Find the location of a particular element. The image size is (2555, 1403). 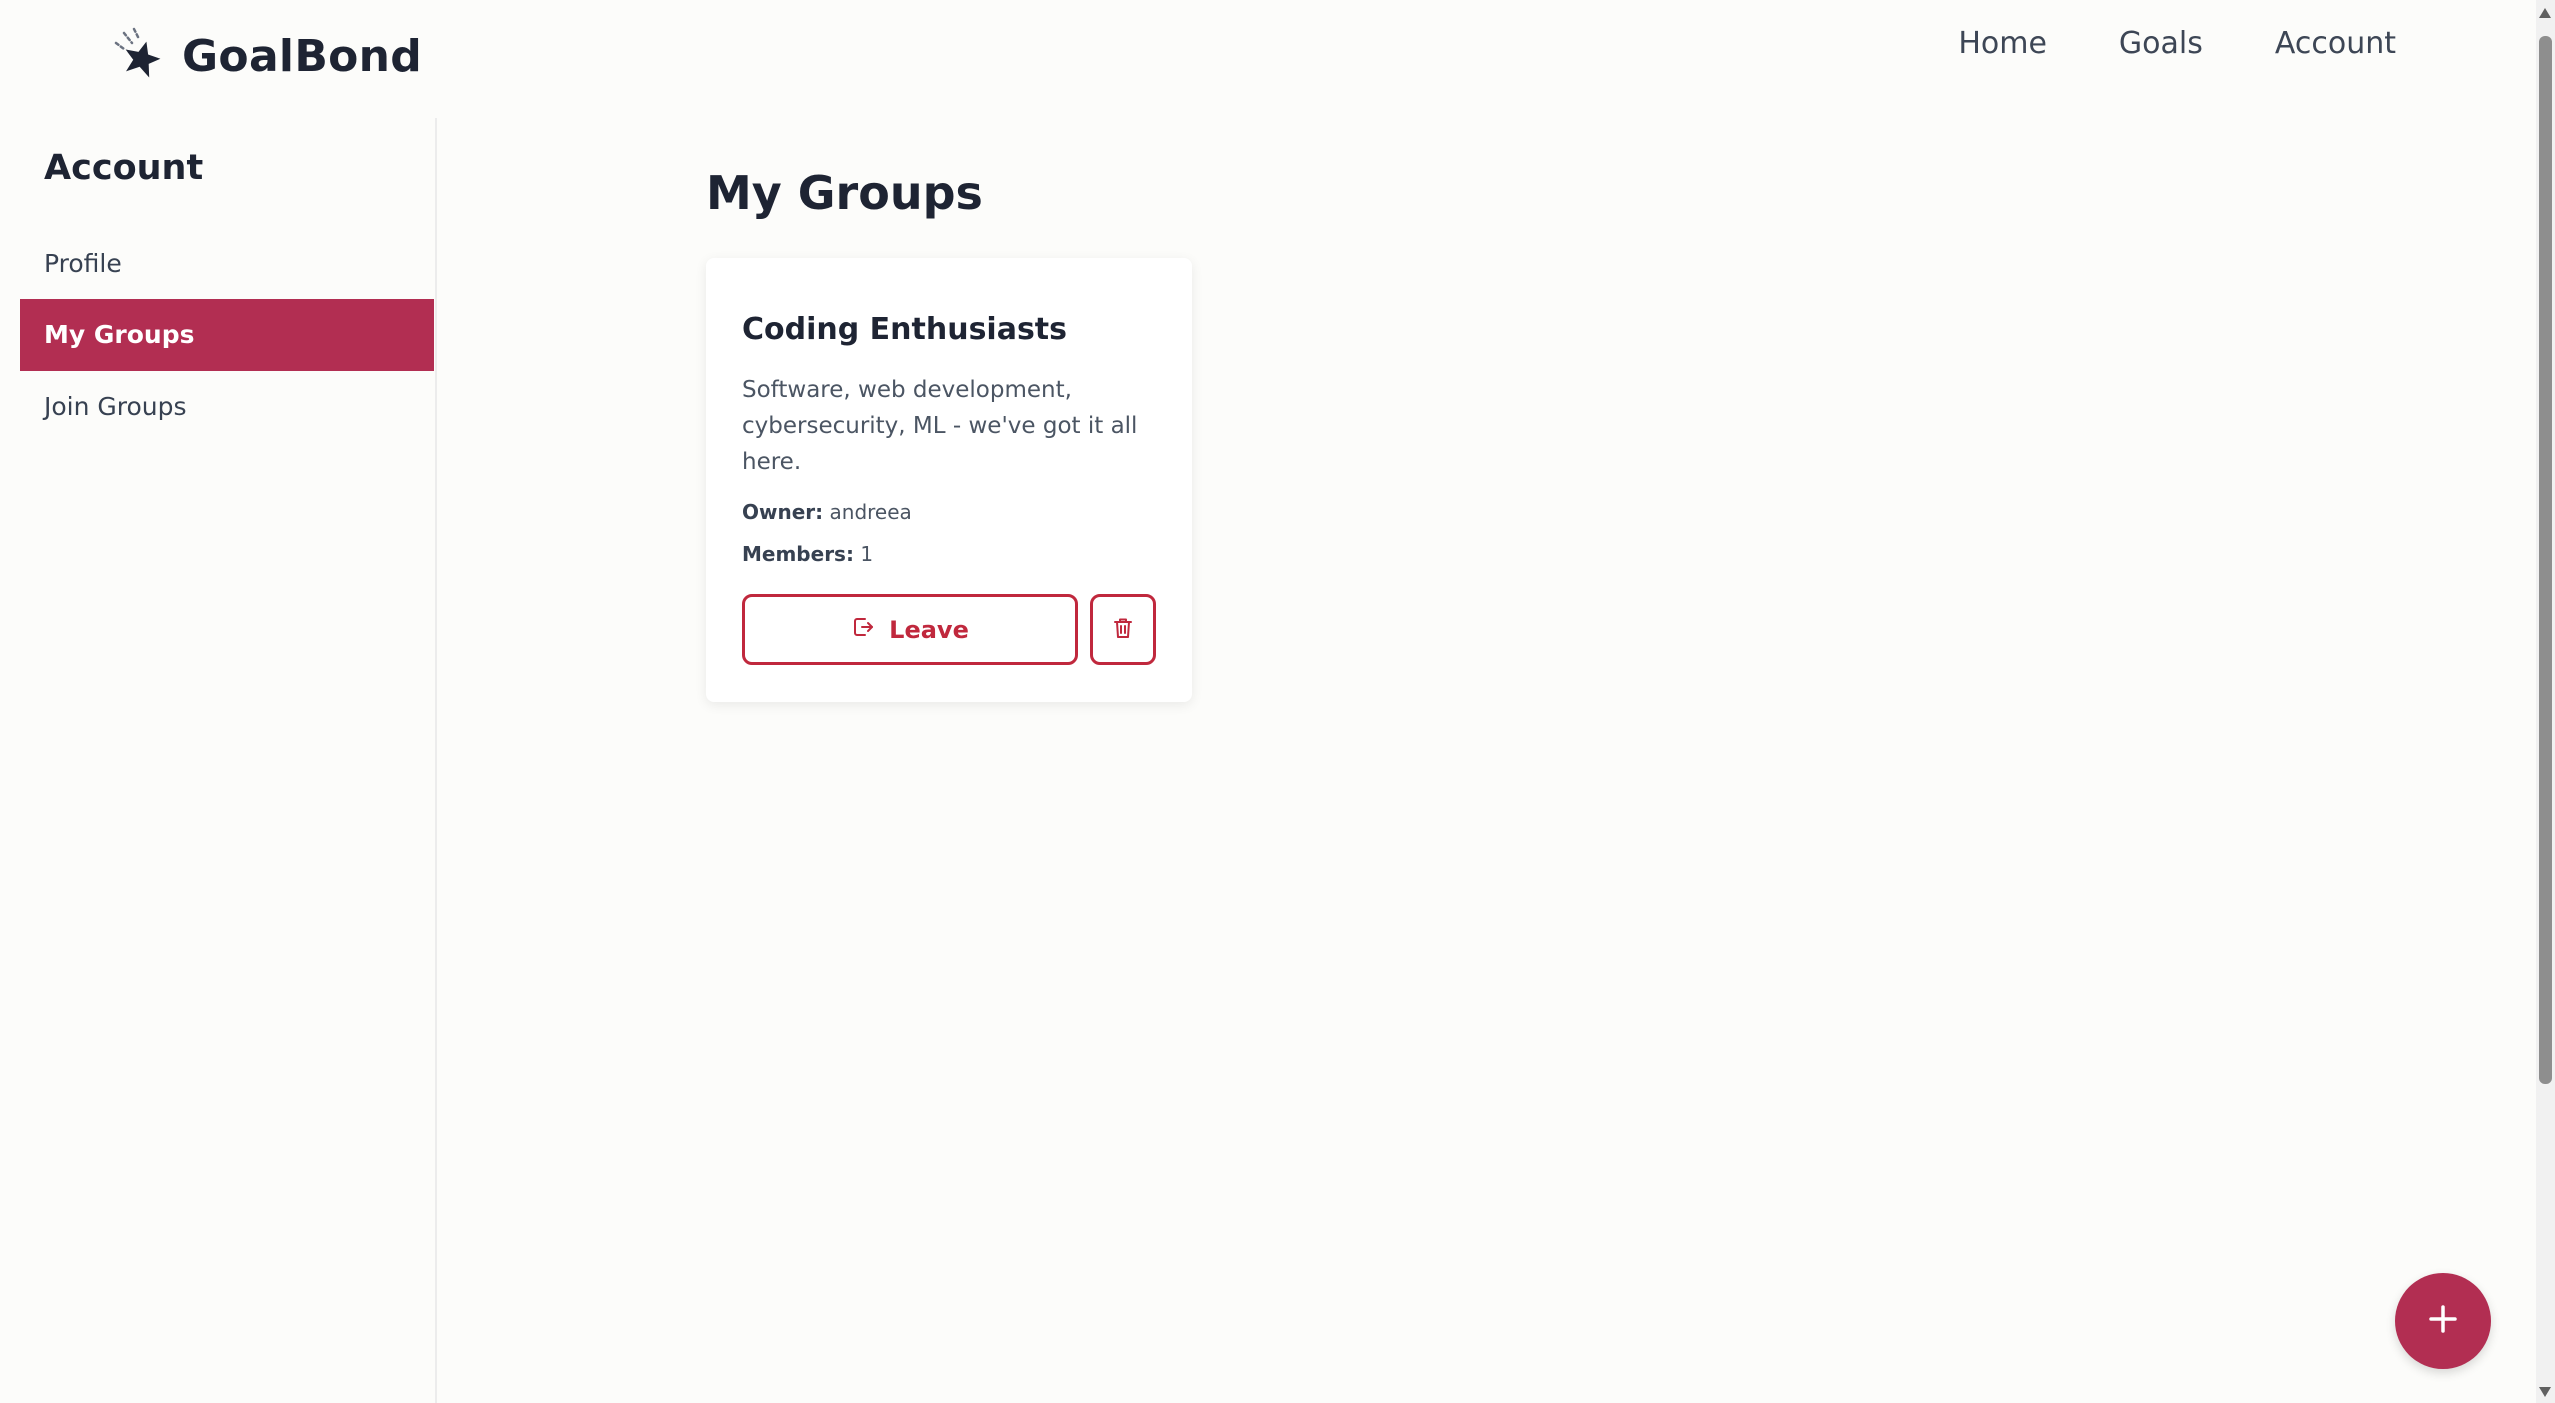

sidebar-title: Account is located at coordinates (124, 168).